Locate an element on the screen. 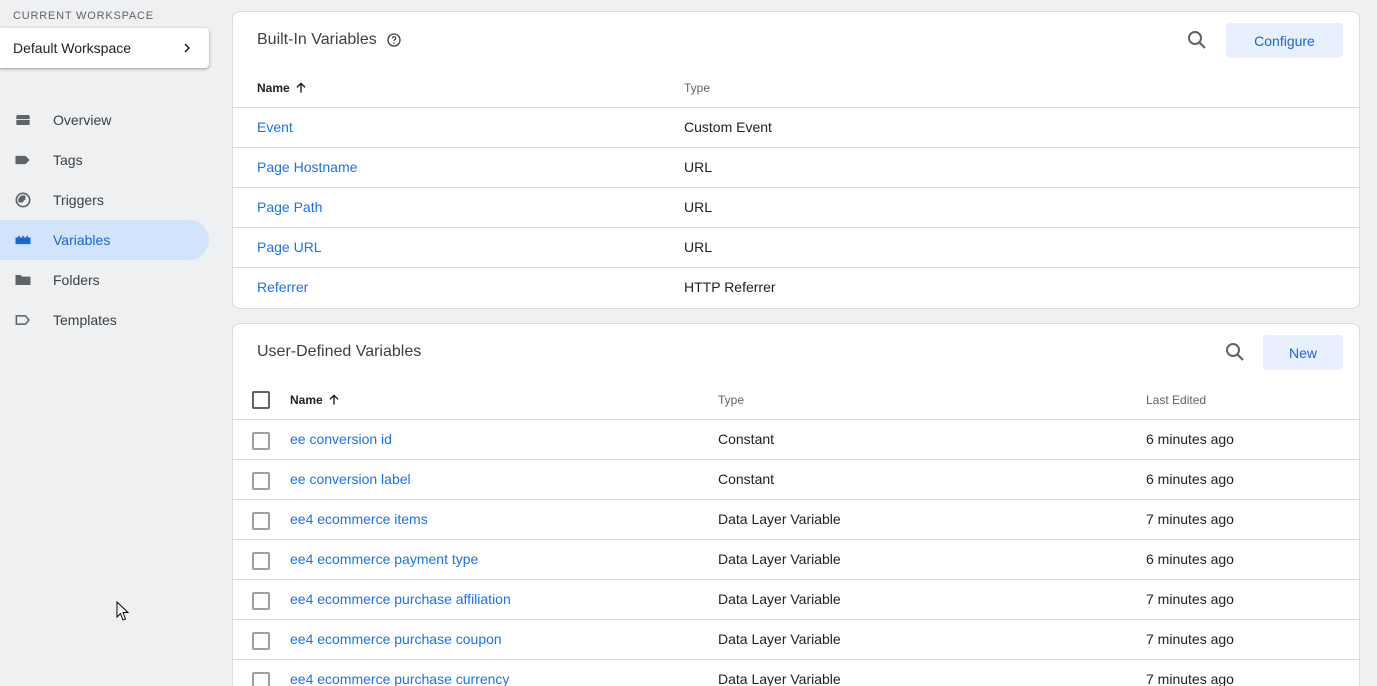 The height and width of the screenshot is (686, 1377). sidebar-item-label: Triggers is located at coordinates (78, 200).